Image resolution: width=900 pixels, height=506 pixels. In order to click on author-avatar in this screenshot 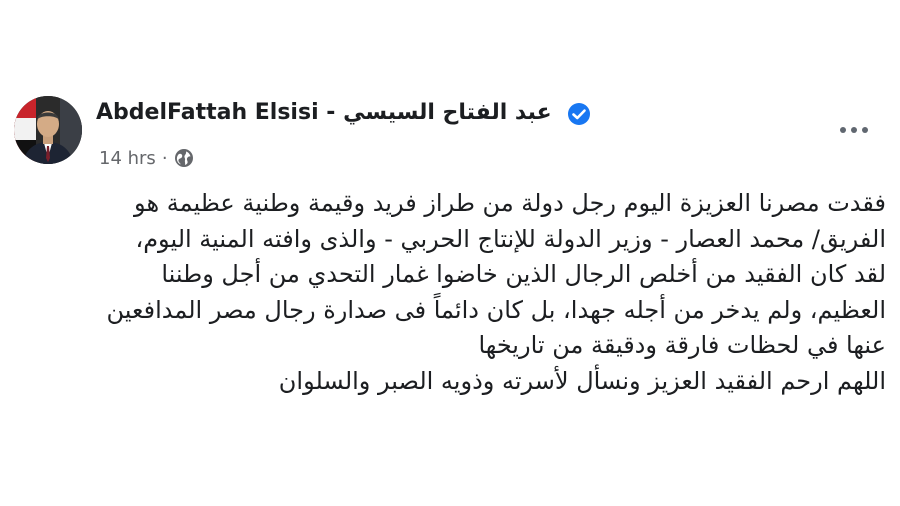, I will do `click(48, 130)`.